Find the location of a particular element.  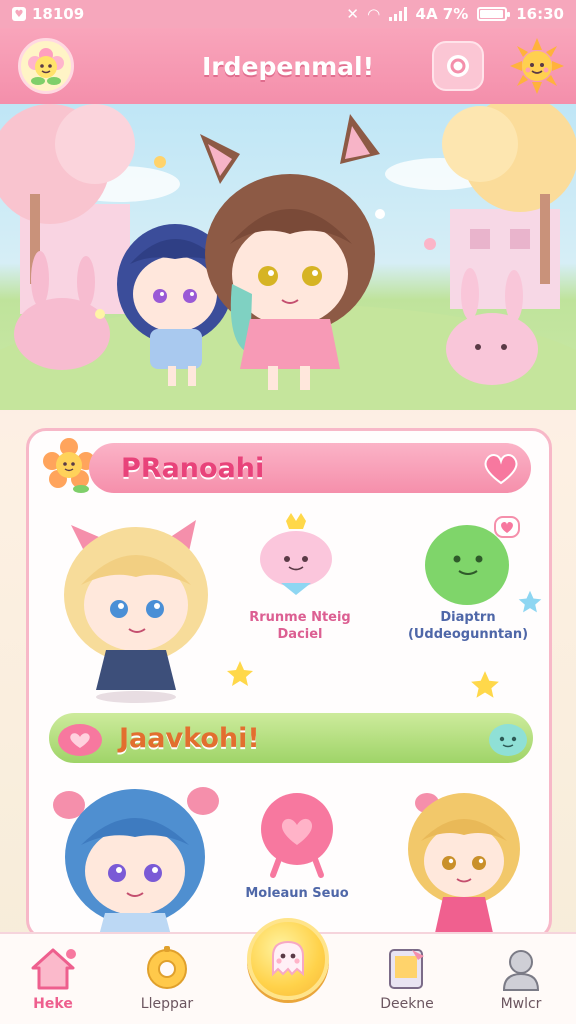

pet-card-green-slime is located at coordinates (471, 559).